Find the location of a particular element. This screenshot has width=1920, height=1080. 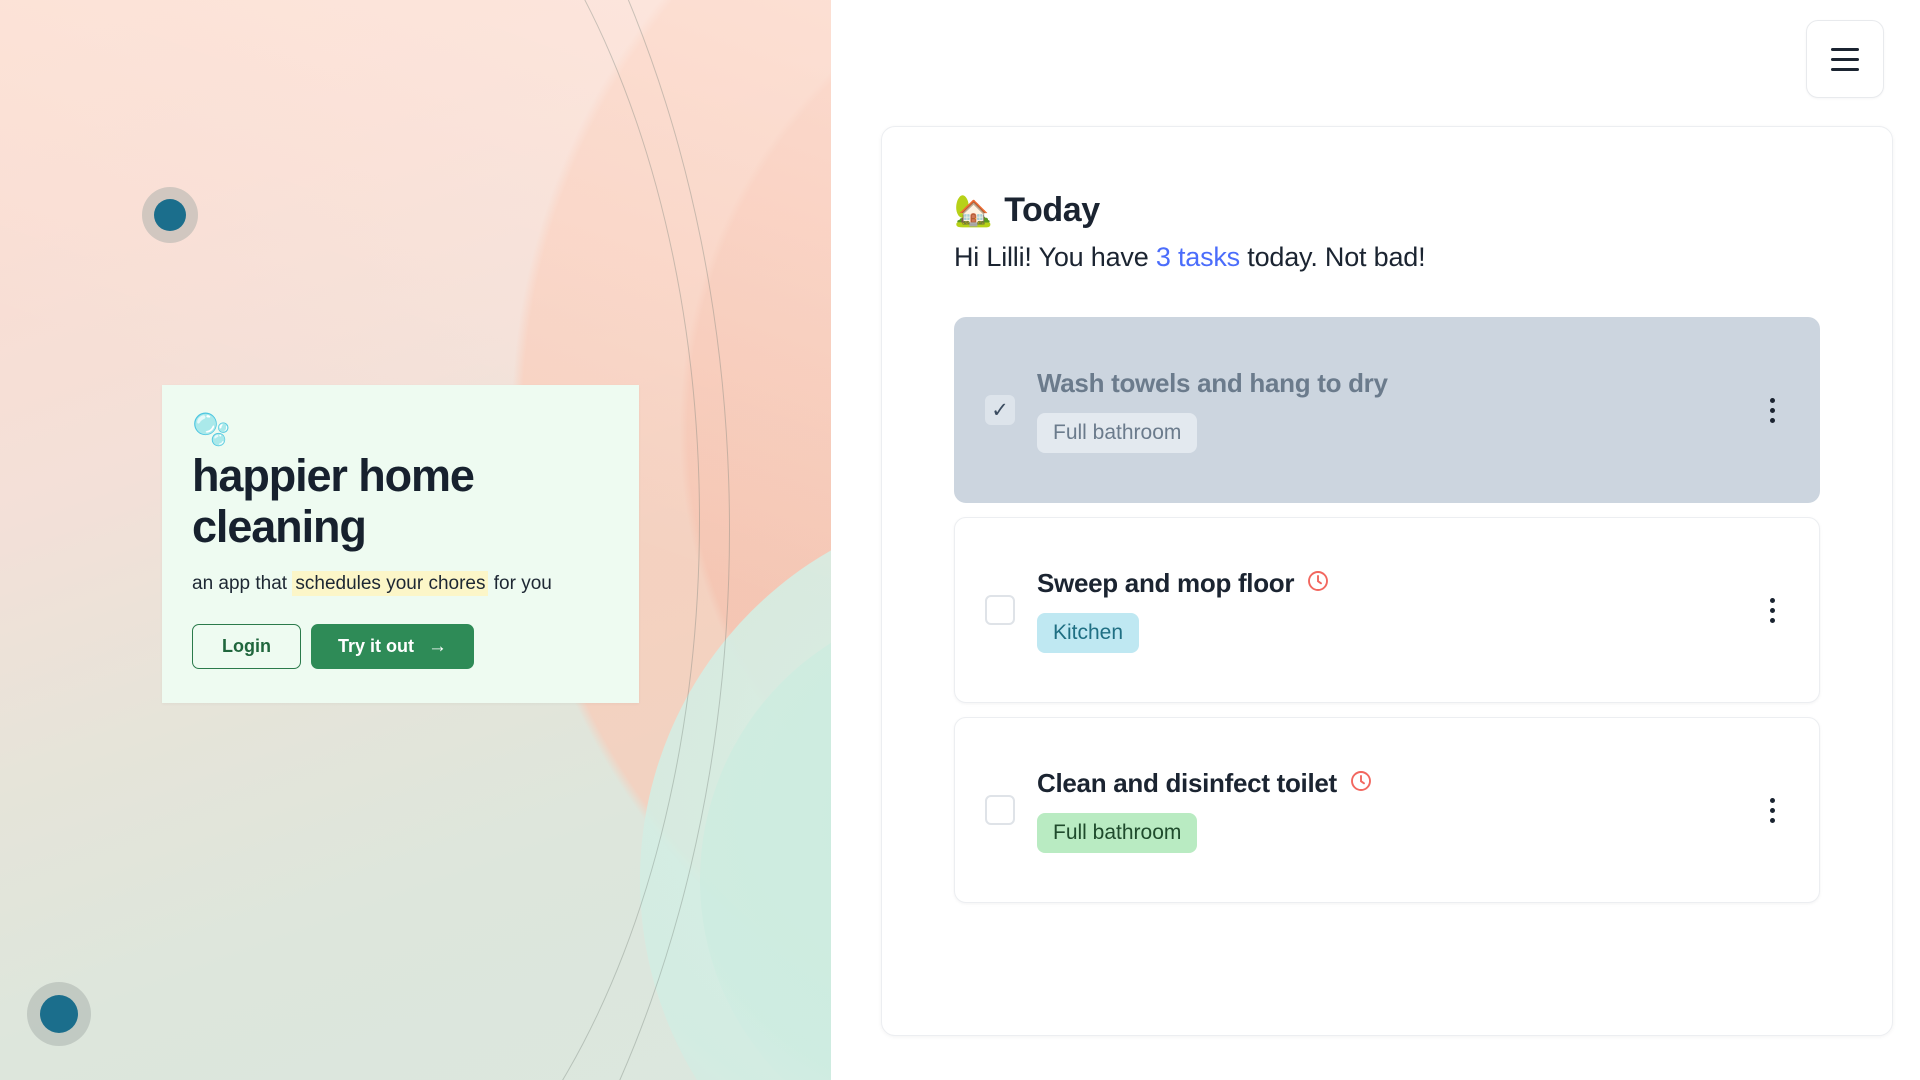

task-room-badge: Kitchen is located at coordinates (1088, 632).